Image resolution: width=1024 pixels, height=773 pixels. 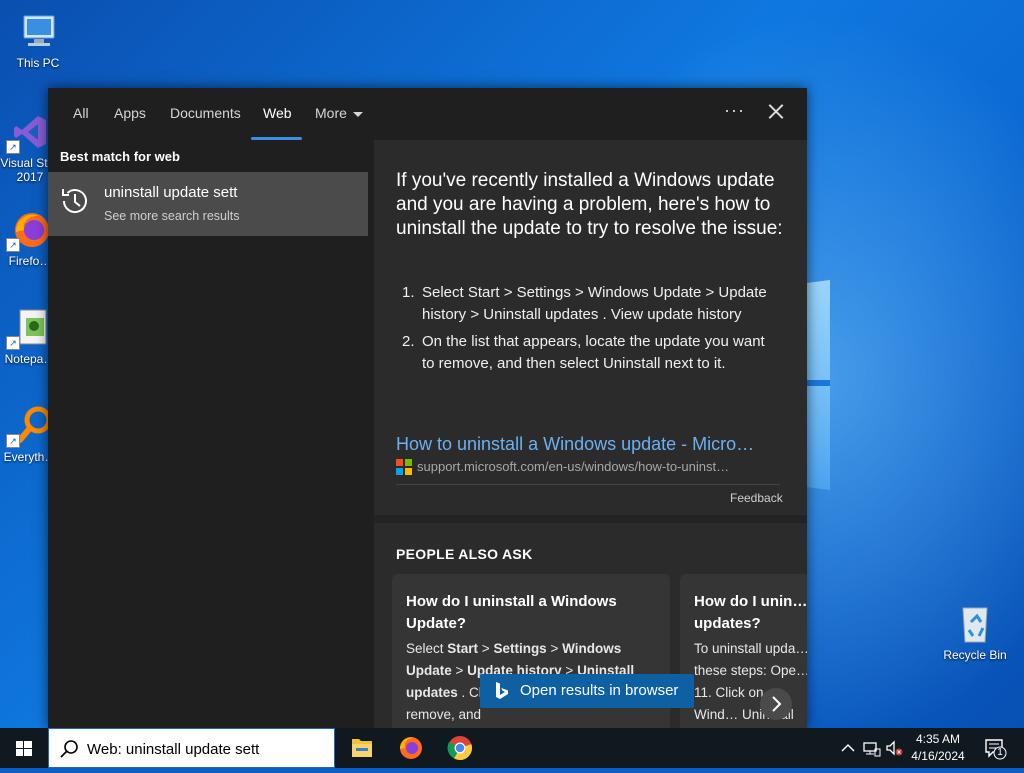 What do you see at coordinates (69, 749) in the screenshot?
I see `search-icon` at bounding box center [69, 749].